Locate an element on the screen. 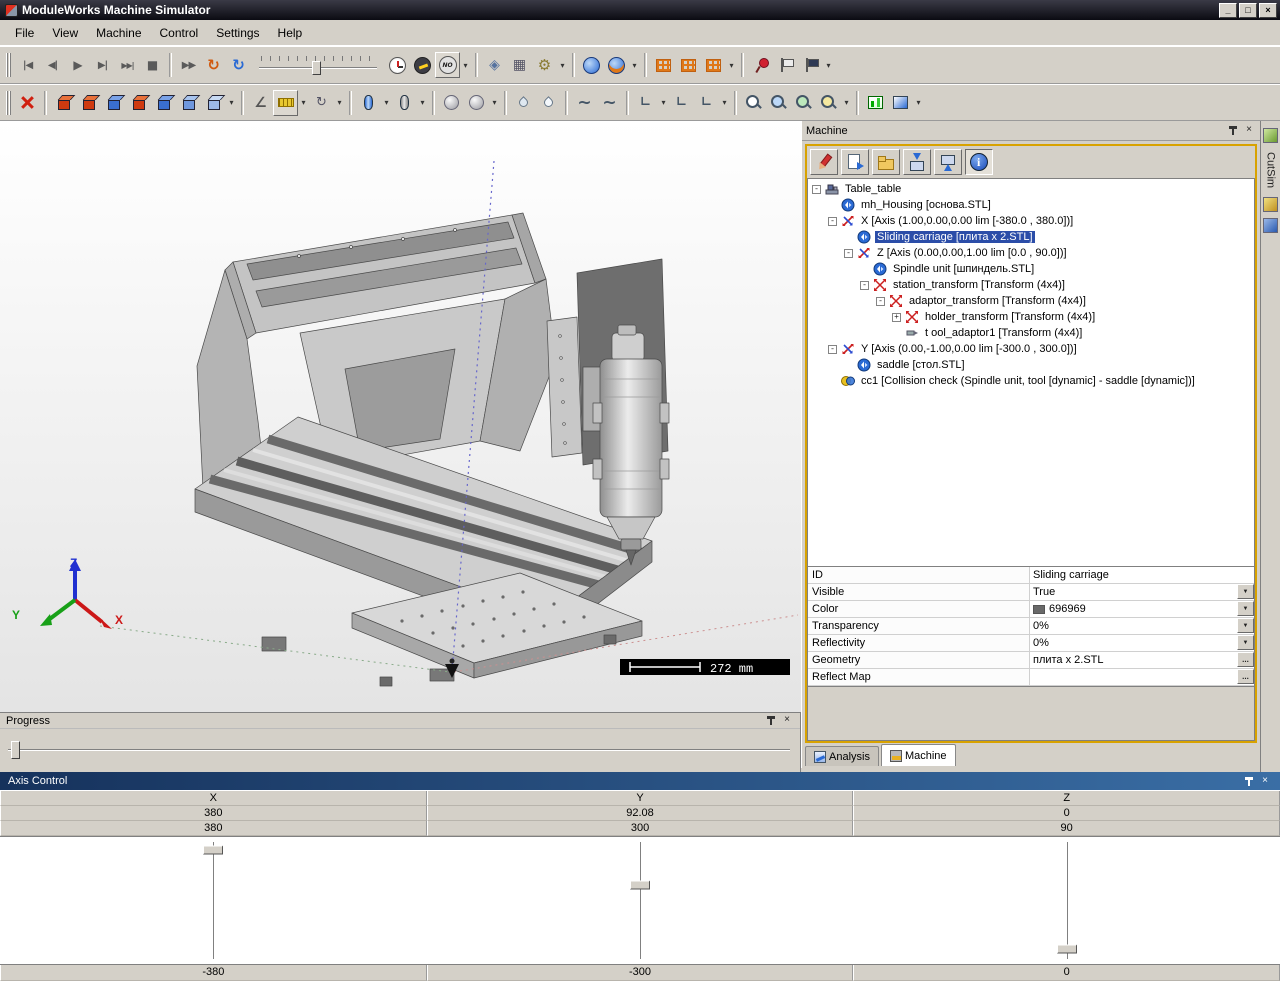  settings-tools-button is located at coordinates (544, 65).